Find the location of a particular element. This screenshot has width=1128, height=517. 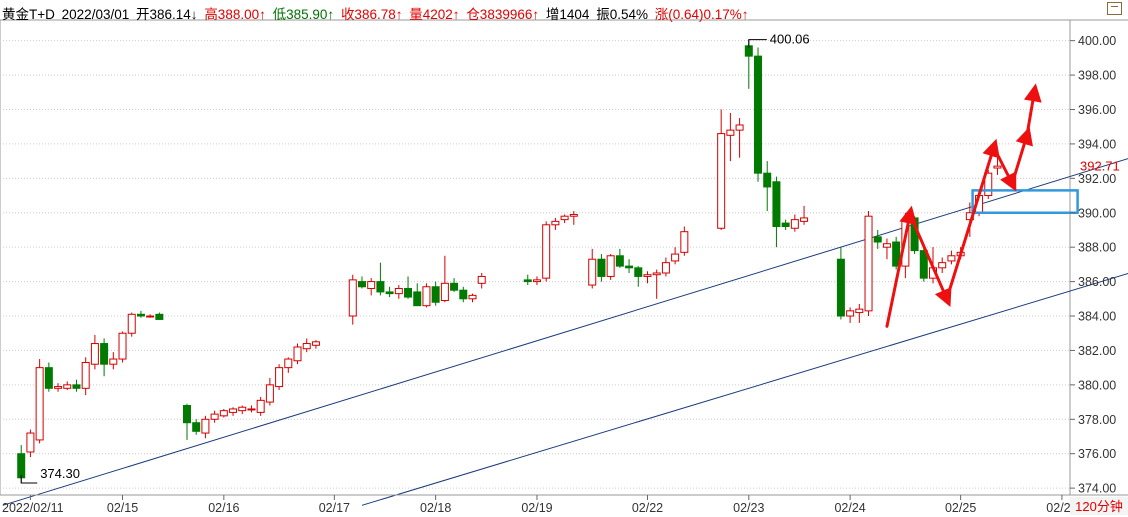

interest-increase: 增1404 is located at coordinates (567, 14).